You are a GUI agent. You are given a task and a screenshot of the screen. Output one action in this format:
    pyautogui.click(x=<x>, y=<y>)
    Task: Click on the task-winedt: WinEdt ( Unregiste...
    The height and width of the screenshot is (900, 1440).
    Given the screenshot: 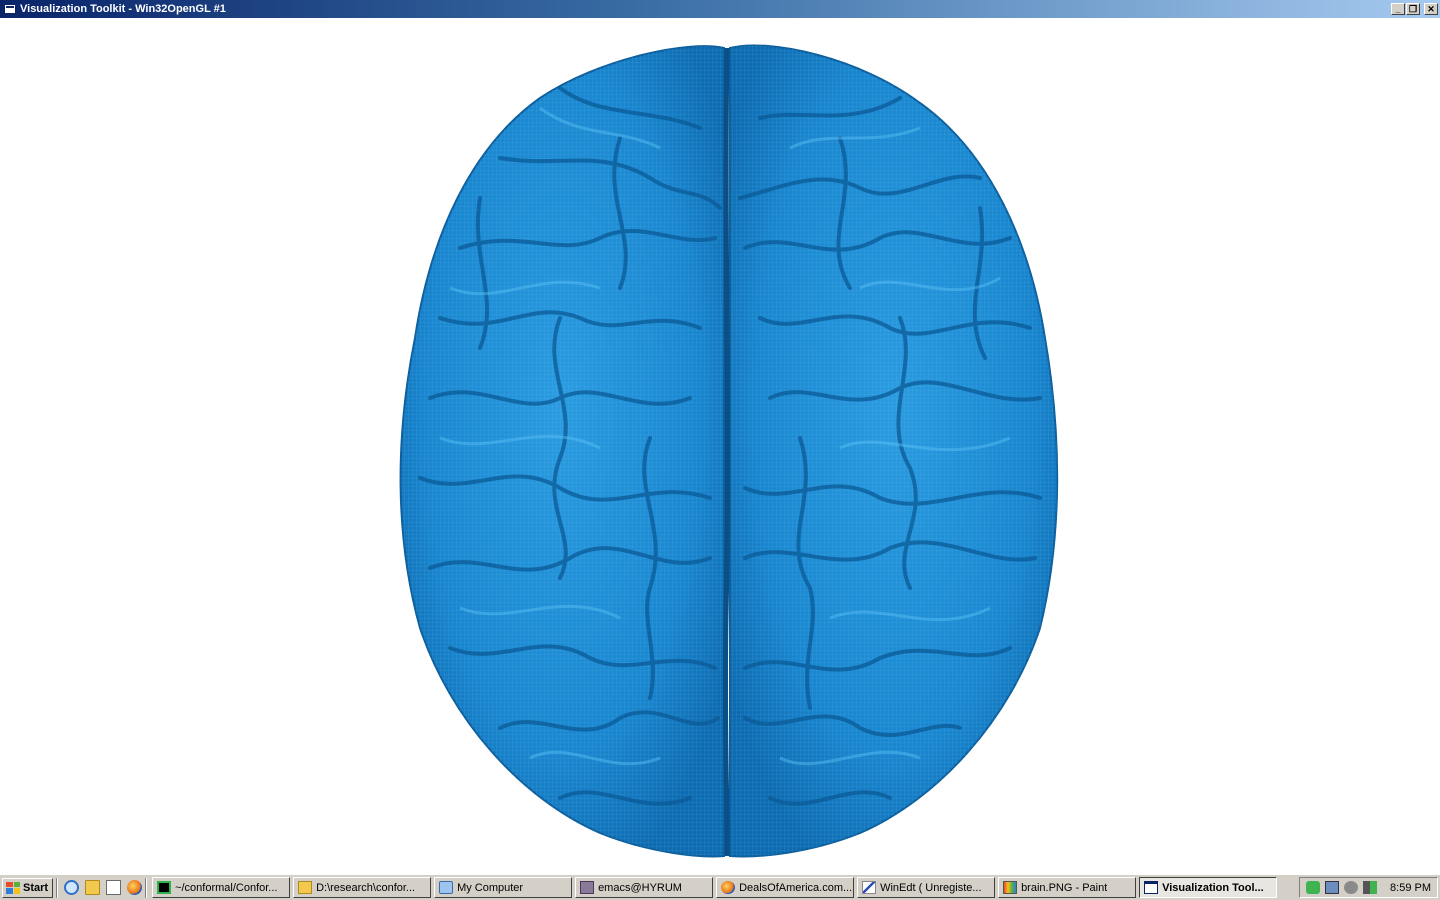 What is the action you would take?
    pyautogui.click(x=926, y=887)
    